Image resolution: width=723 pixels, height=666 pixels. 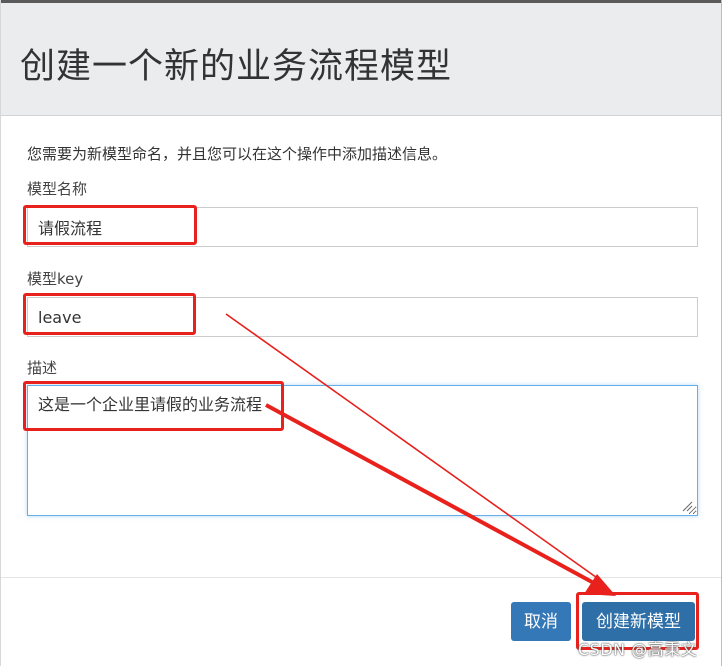 I want to click on model-name-input, so click(x=362, y=227).